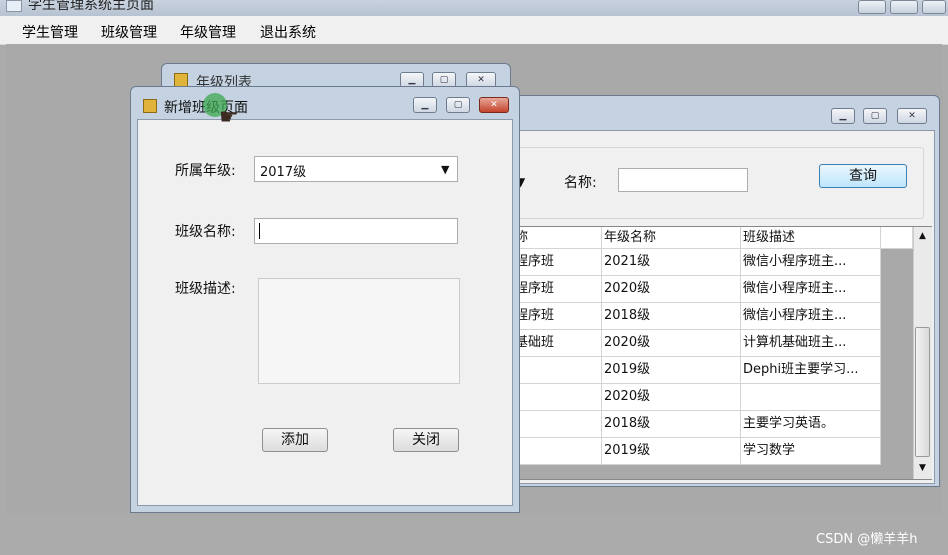 This screenshot has width=948, height=555. Describe the element at coordinates (356, 231) in the screenshot. I see `class-name-input` at that location.